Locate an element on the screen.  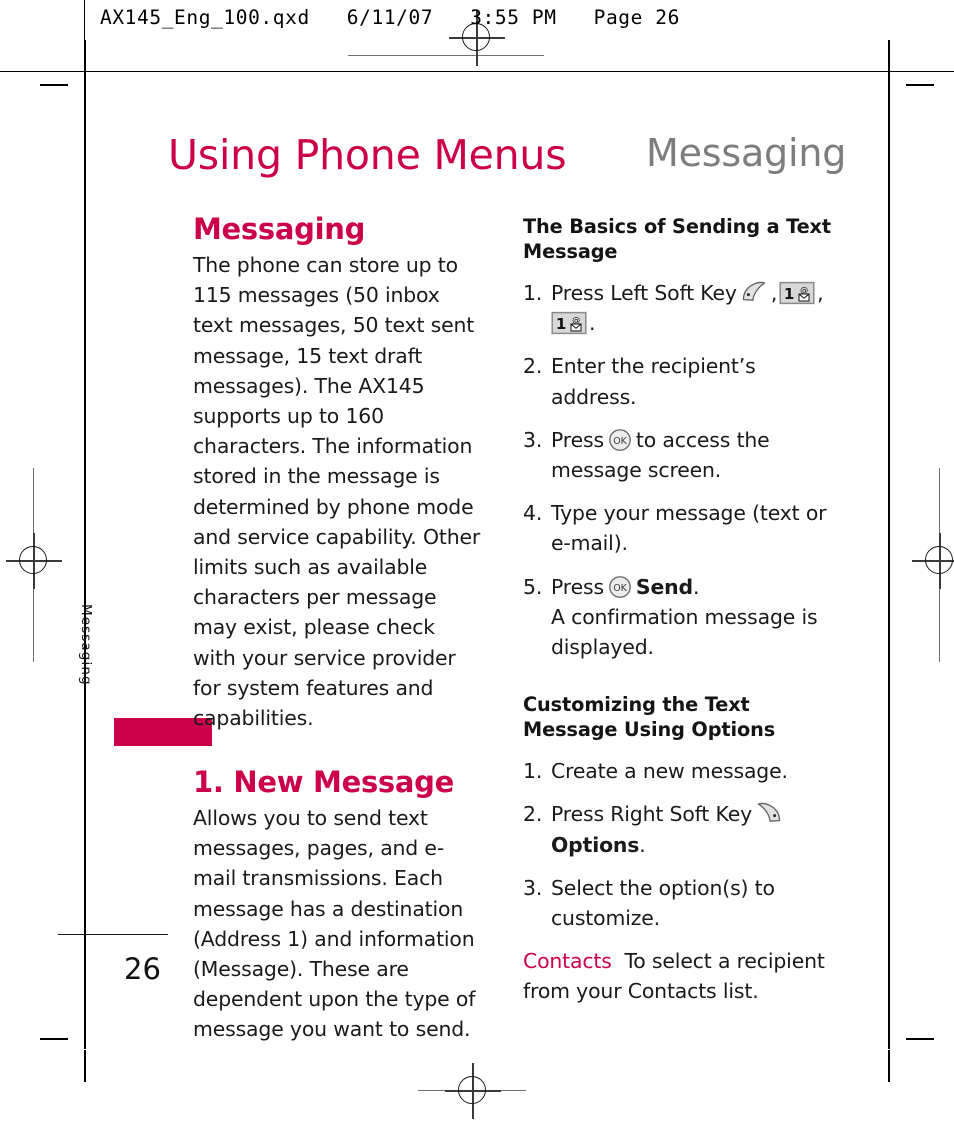
header-horizontal-rule is located at coordinates (477, 72).